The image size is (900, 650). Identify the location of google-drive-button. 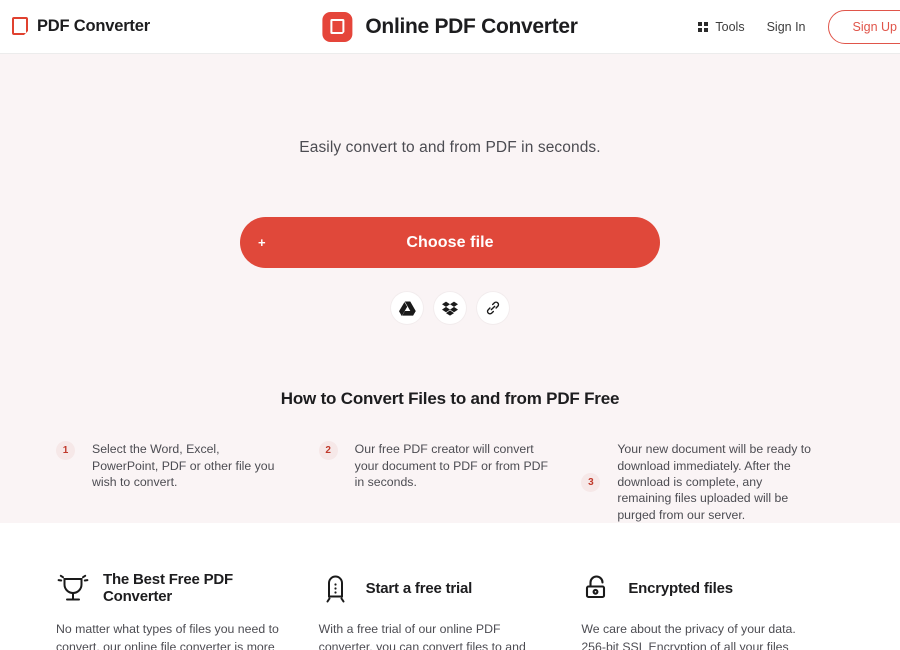
(407, 308).